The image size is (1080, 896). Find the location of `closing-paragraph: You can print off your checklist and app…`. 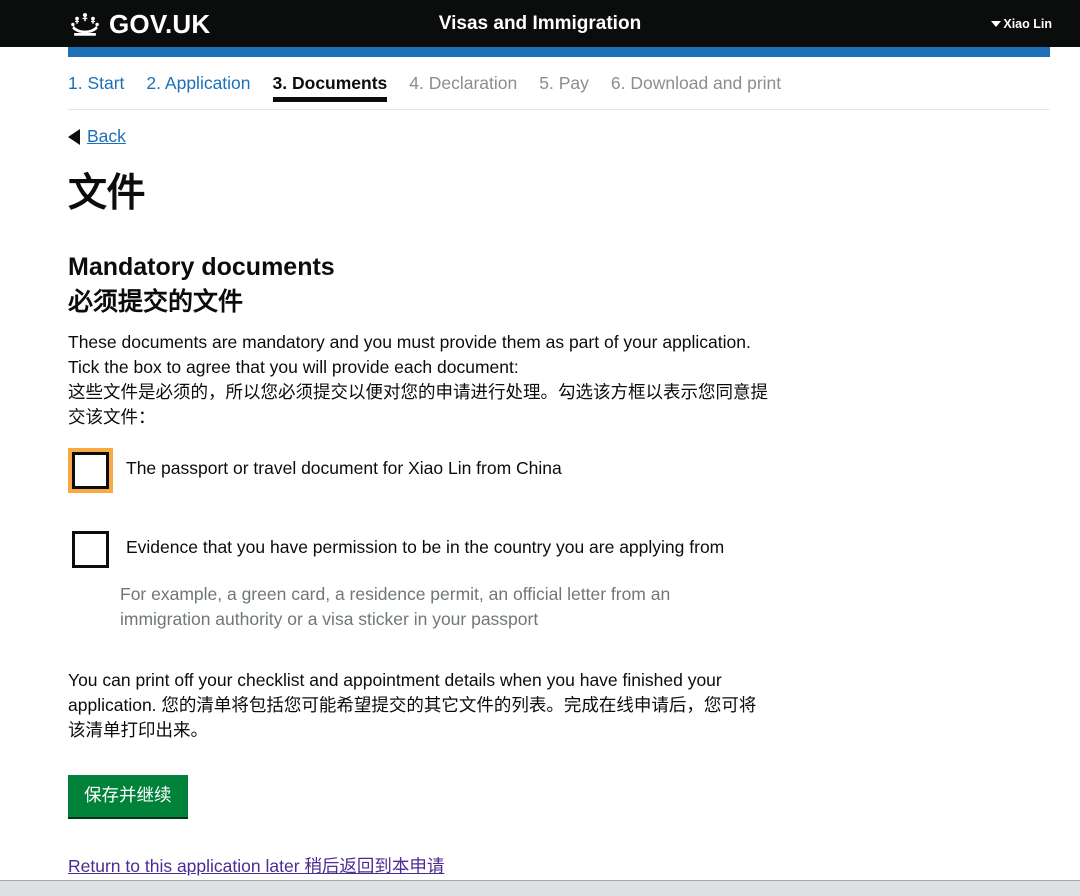

closing-paragraph: You can print off your checklist and app… is located at coordinates (413, 705).